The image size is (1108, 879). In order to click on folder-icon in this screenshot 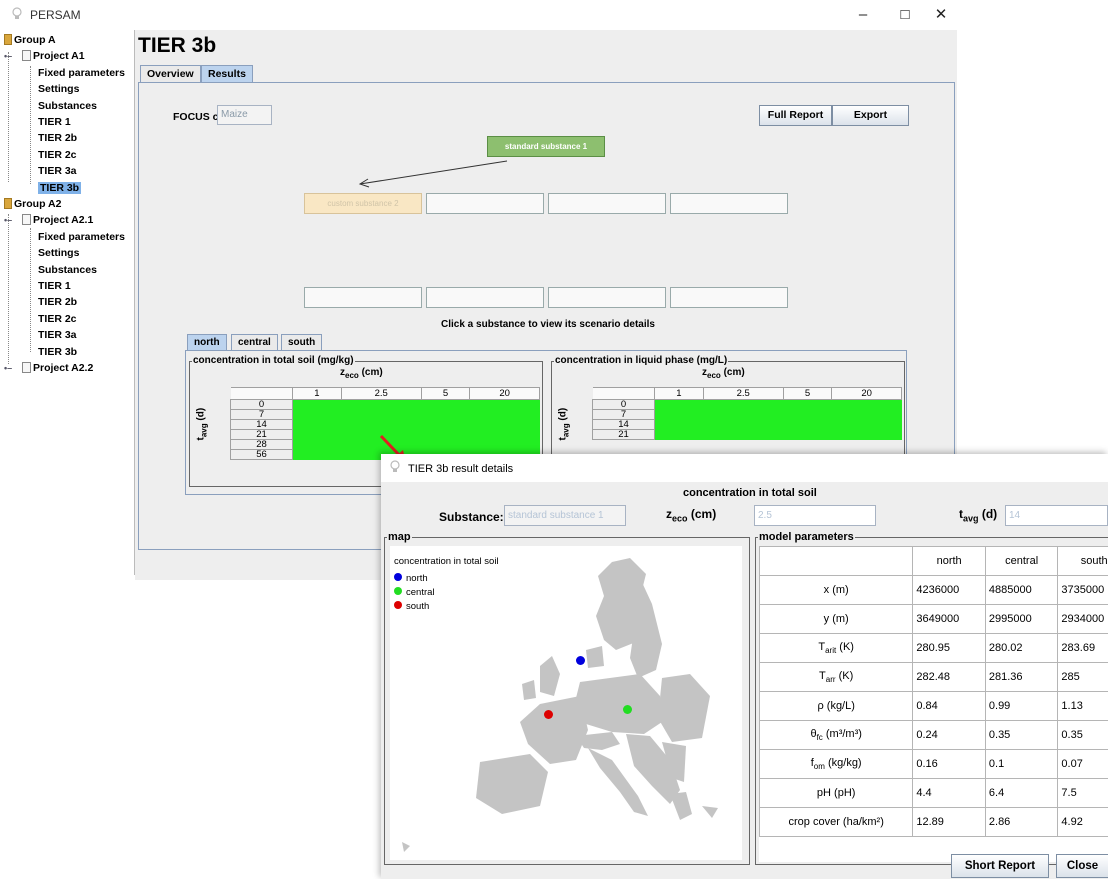, I will do `click(8, 39)`.